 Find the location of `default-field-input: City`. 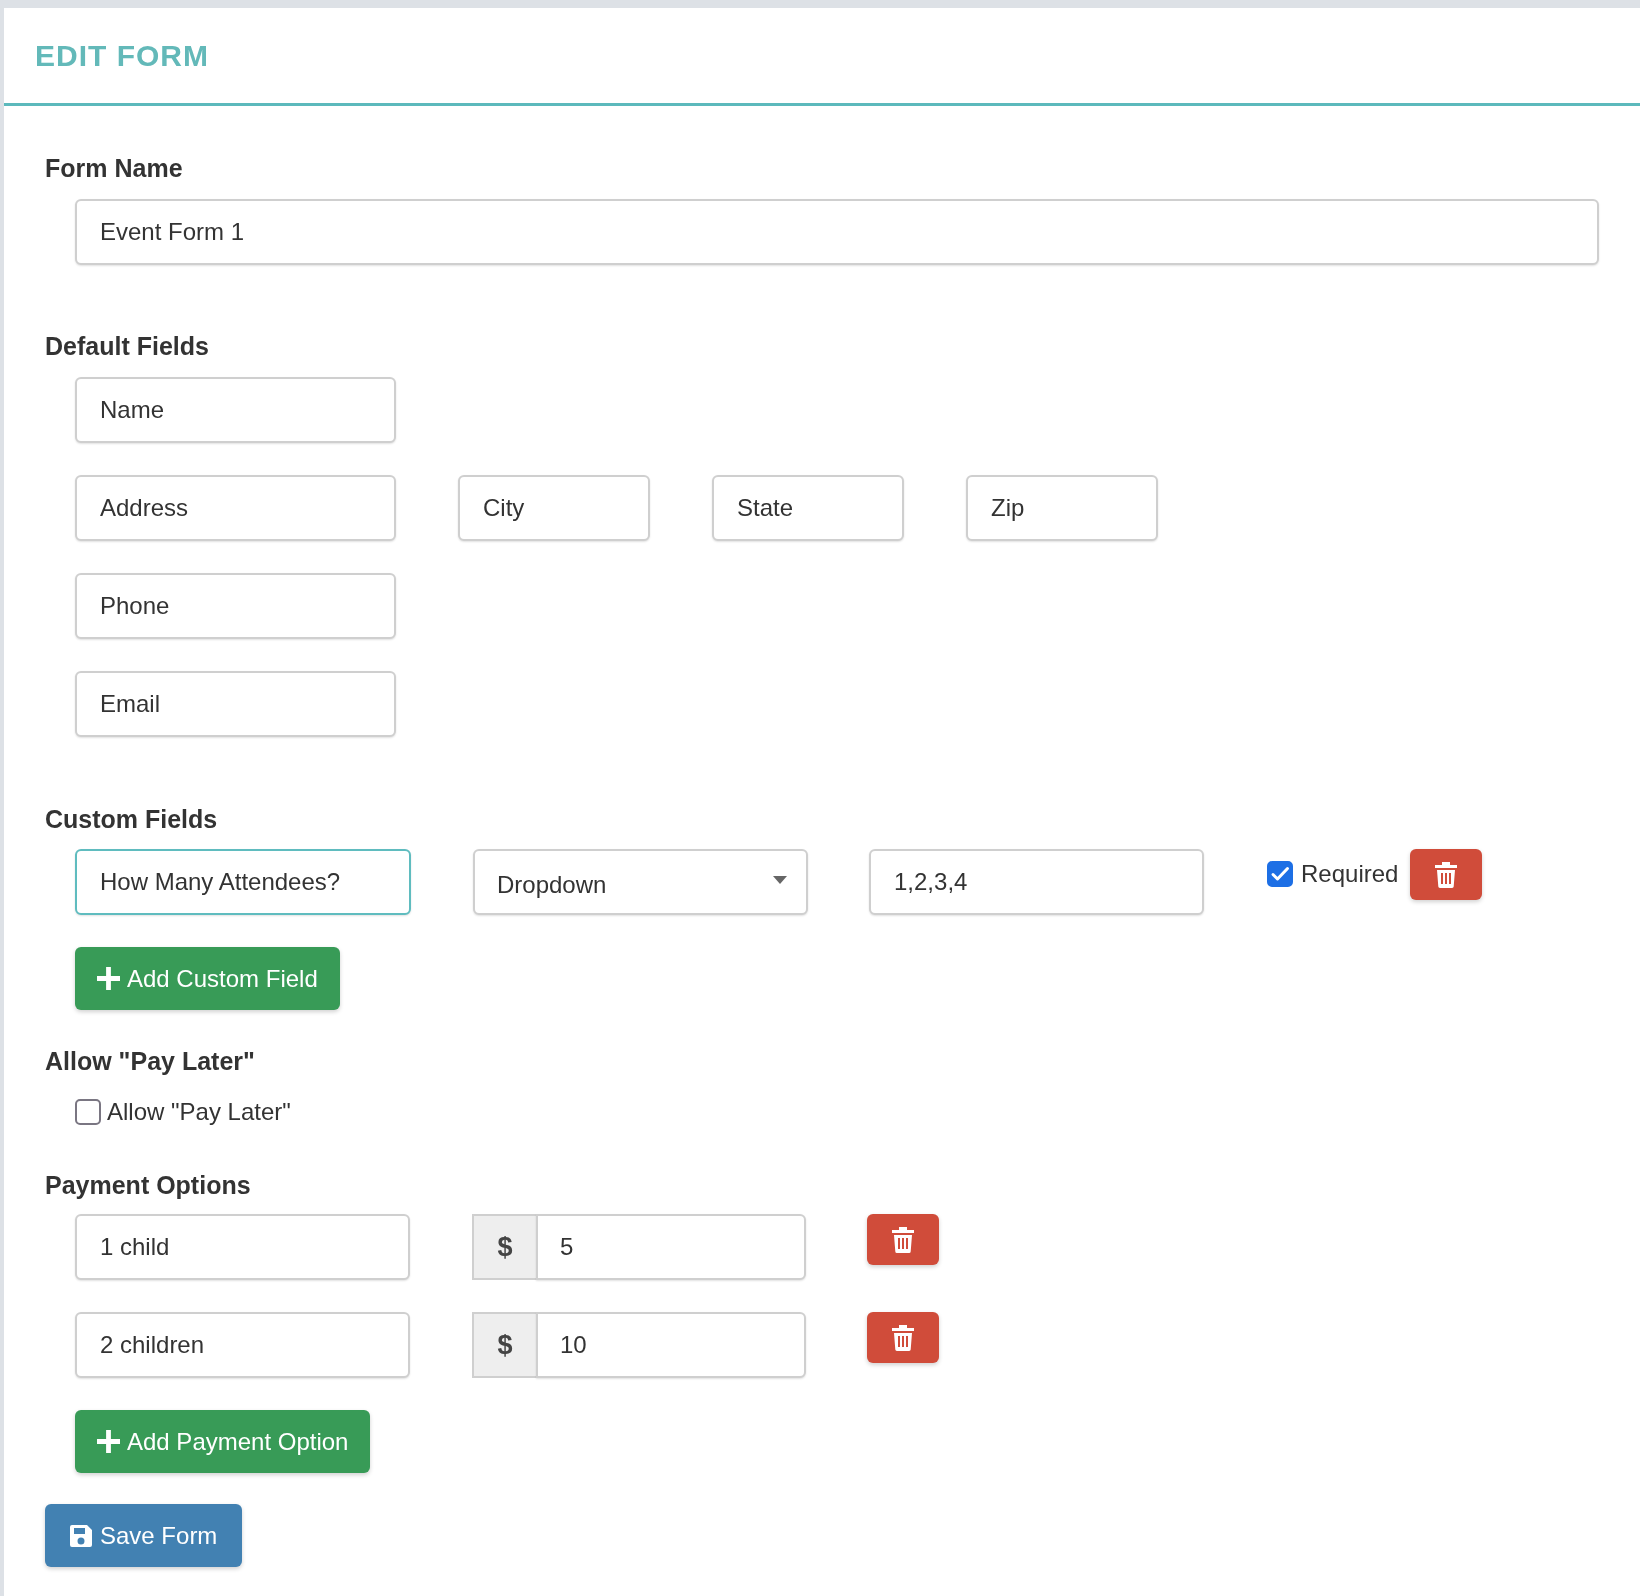

default-field-input: City is located at coordinates (554, 508).